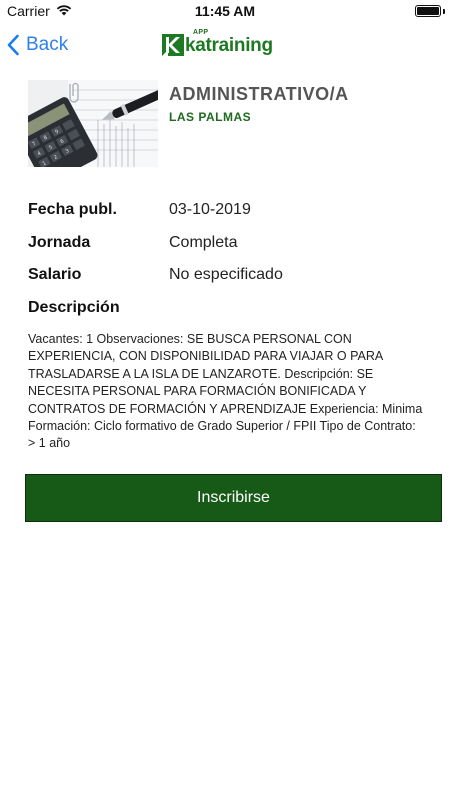 The image size is (450, 800). What do you see at coordinates (229, 45) in the screenshot?
I see `logo-wordmark: katraining` at bounding box center [229, 45].